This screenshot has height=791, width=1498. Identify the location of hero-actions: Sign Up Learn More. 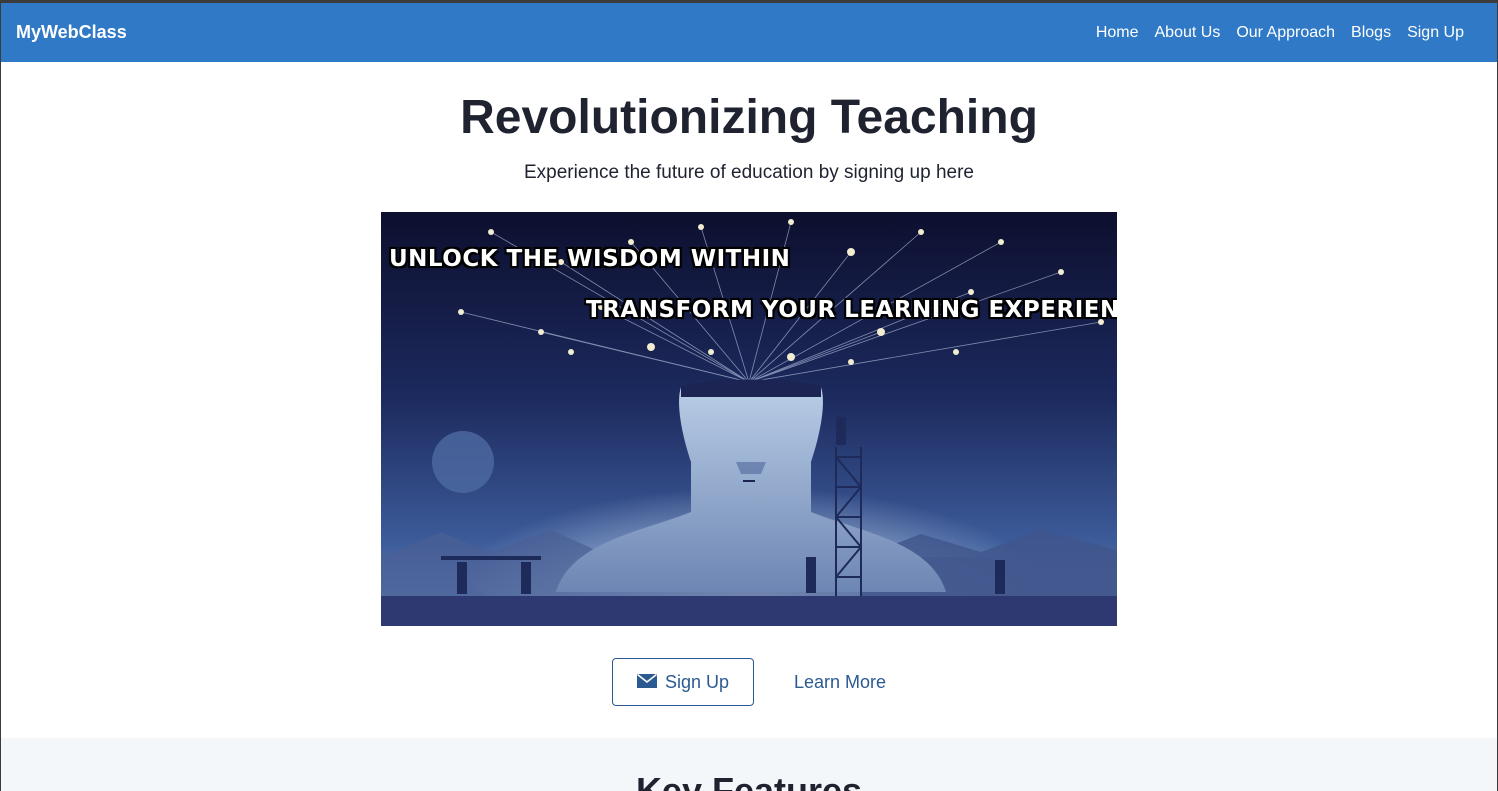
(749, 682).